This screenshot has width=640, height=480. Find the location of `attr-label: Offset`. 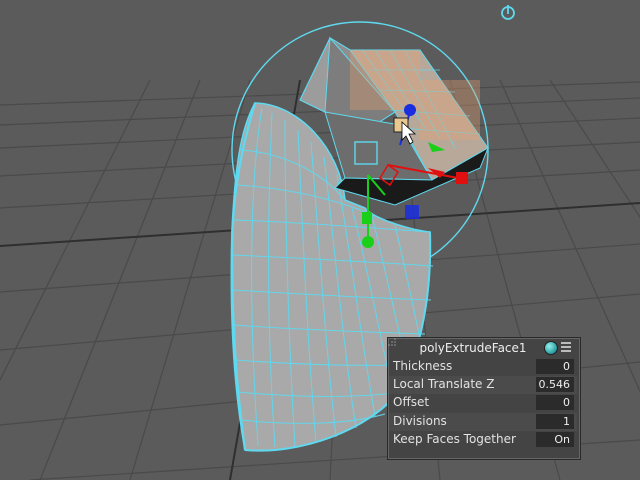

attr-label: Offset is located at coordinates (411, 402).